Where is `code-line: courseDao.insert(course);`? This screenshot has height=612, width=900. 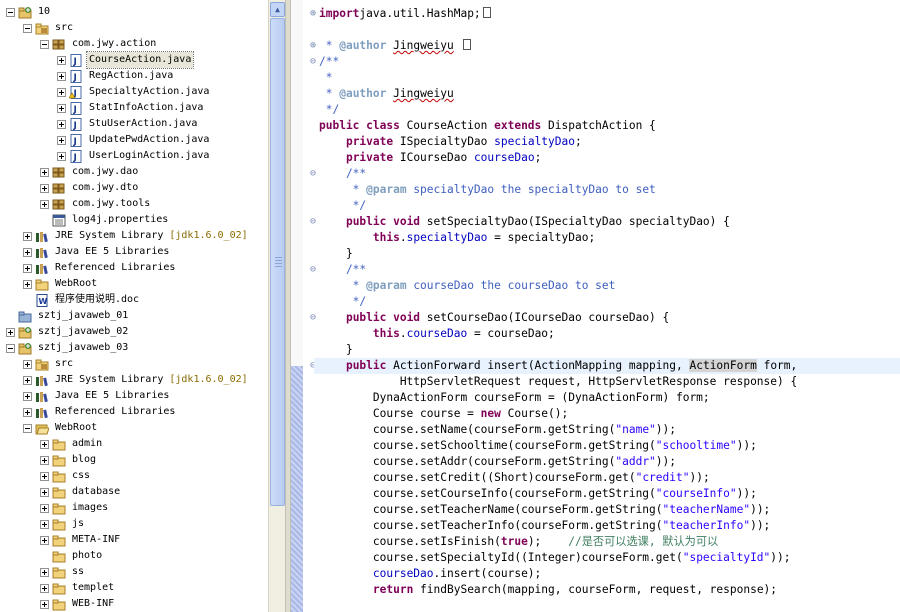 code-line: courseDao.insert(course); is located at coordinates (430, 574).